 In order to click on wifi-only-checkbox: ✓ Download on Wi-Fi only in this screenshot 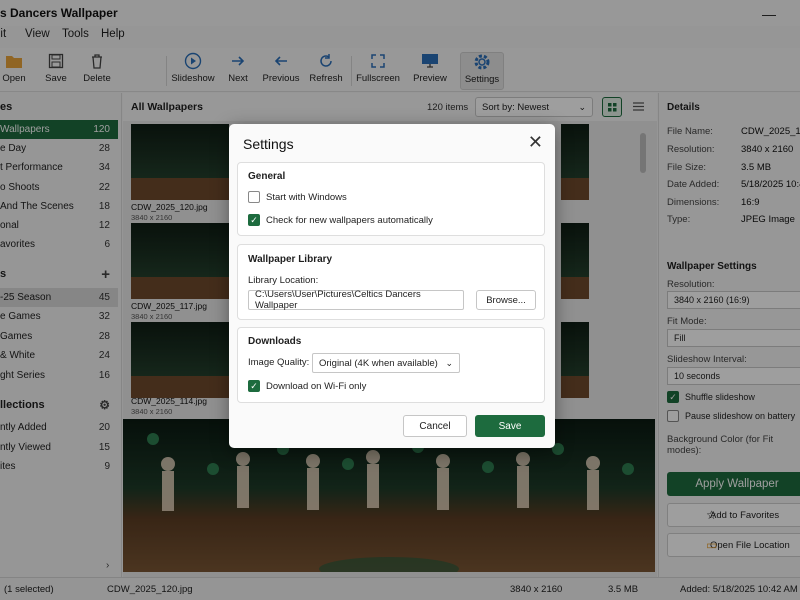, I will do `click(307, 386)`.